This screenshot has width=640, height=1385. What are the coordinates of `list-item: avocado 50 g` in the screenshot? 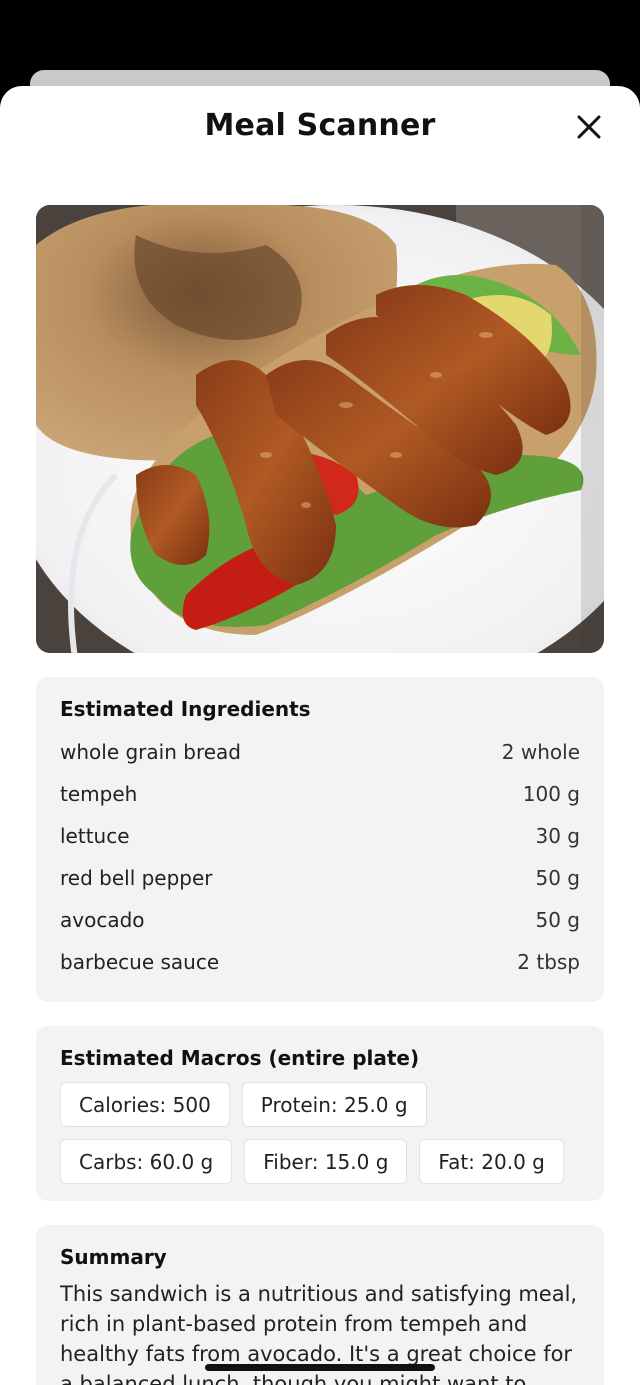 It's located at (320, 920).